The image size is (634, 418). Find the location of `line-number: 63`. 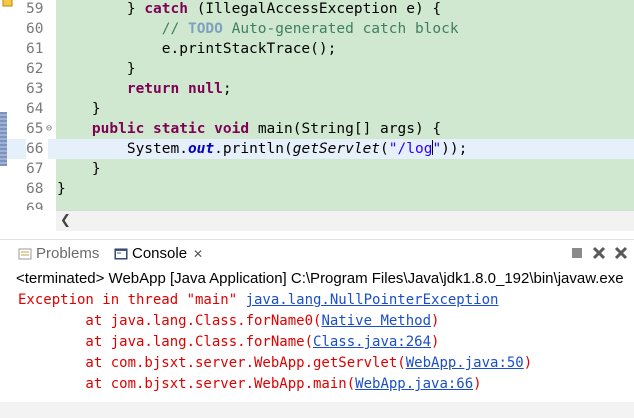

line-number: 63 is located at coordinates (37, 89).